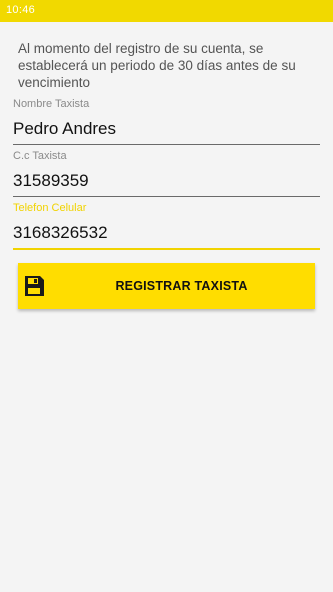 This screenshot has width=333, height=592. Describe the element at coordinates (51, 104) in the screenshot. I see `name-label: Nombre Taxista` at that location.